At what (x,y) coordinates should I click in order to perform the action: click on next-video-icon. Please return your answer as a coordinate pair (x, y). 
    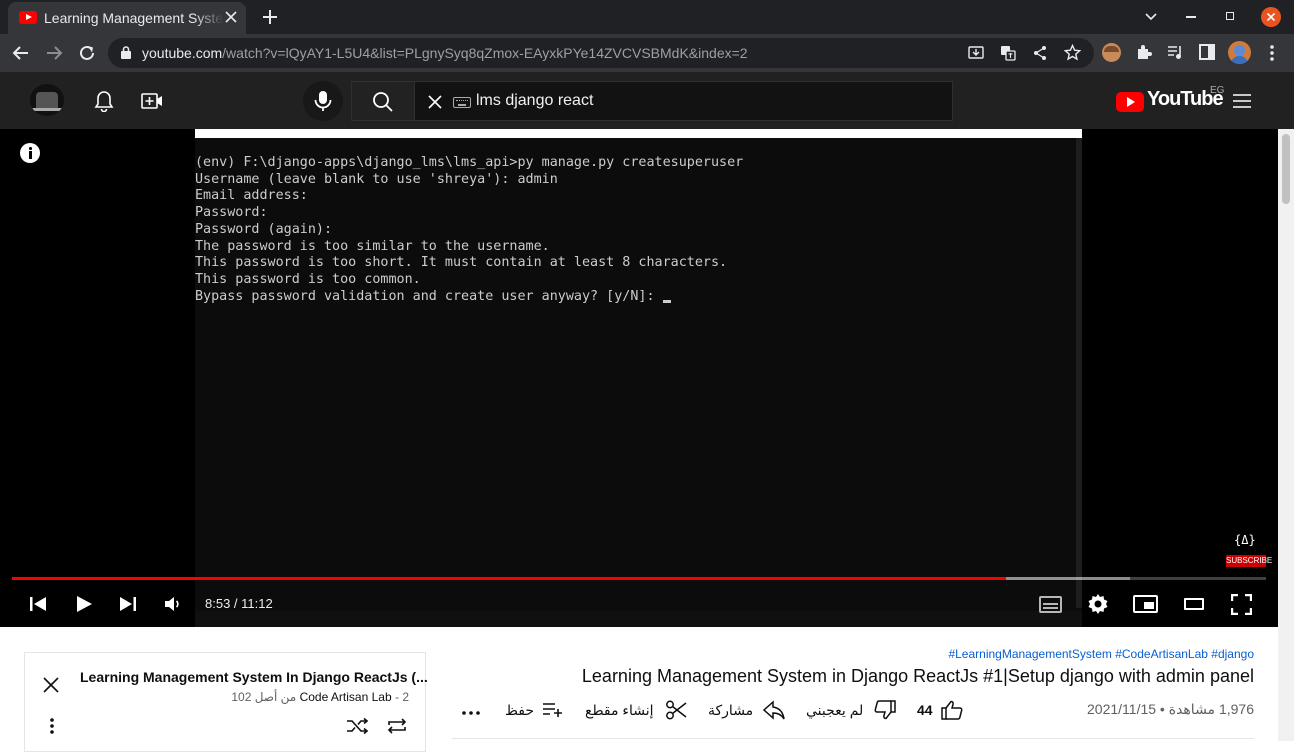
    Looking at the image, I should click on (128, 604).